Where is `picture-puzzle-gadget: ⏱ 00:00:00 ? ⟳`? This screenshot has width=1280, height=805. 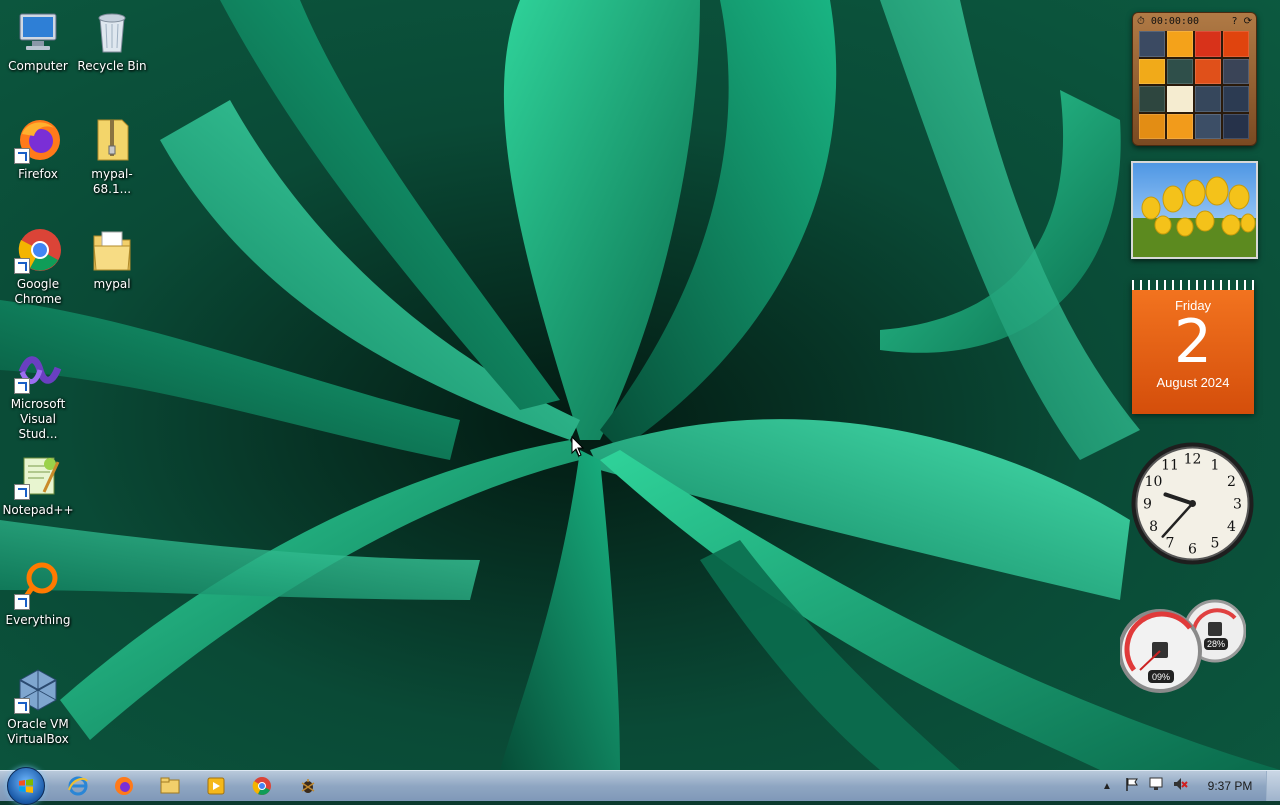
picture-puzzle-gadget: ⏱ 00:00:00 ? ⟳ is located at coordinates (1194, 79).